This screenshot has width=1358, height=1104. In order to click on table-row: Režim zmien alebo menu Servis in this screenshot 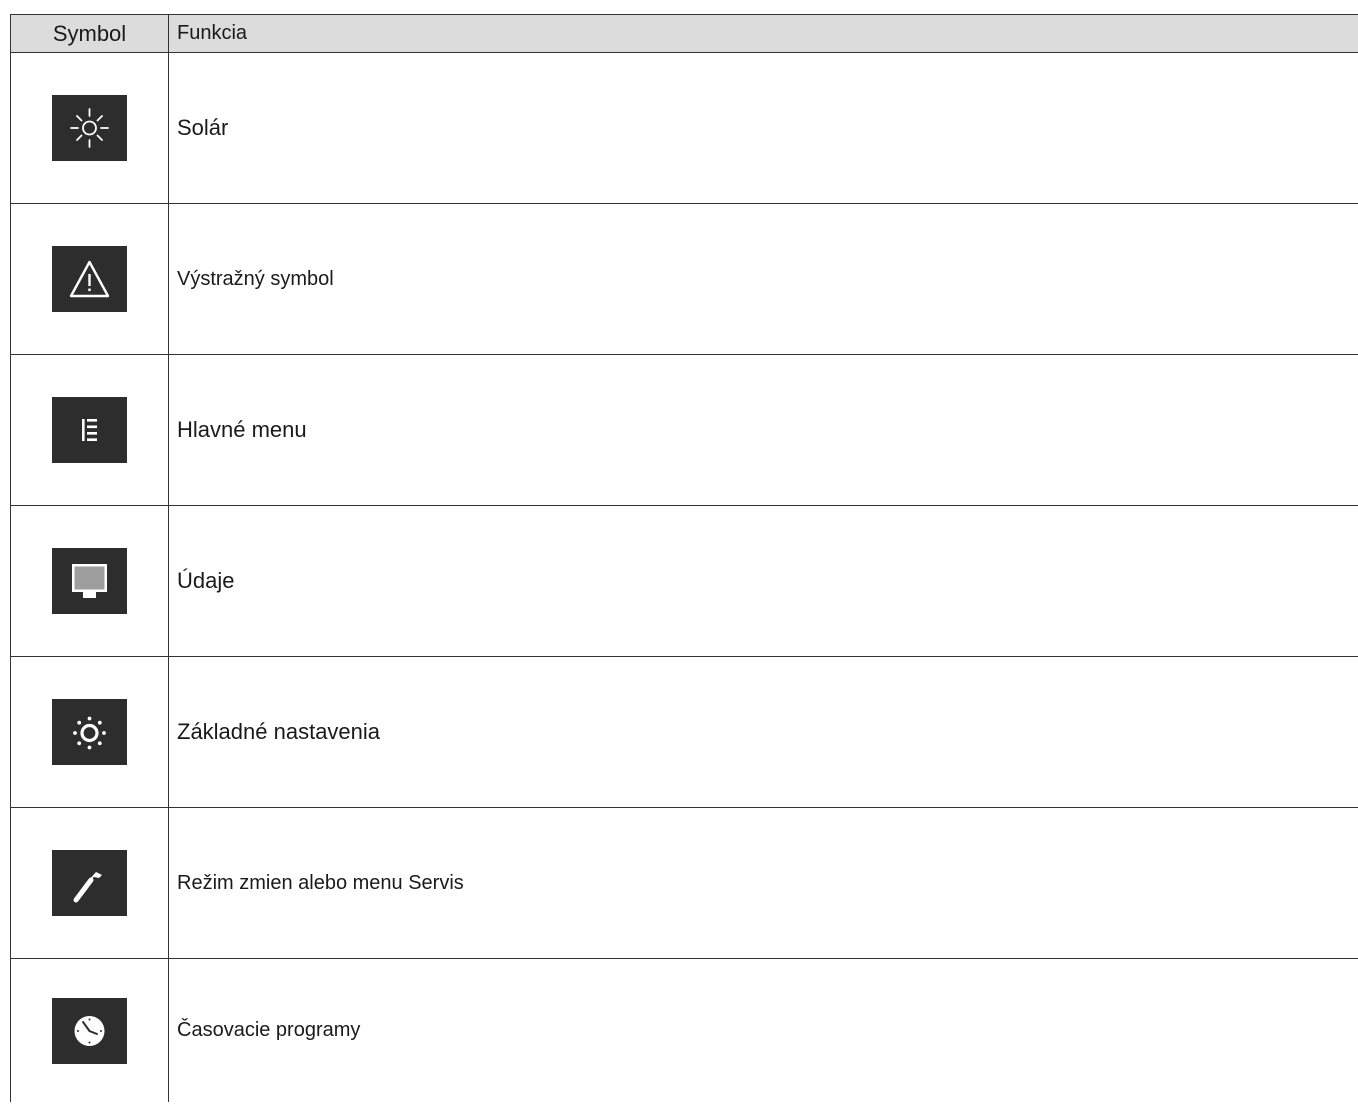, I will do `click(684, 883)`.